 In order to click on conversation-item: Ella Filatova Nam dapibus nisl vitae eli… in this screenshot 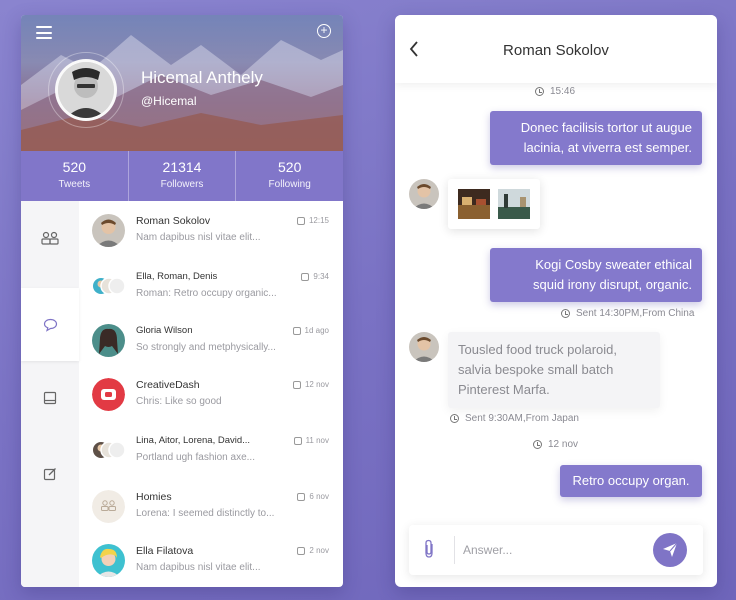, I will do `click(211, 560)`.